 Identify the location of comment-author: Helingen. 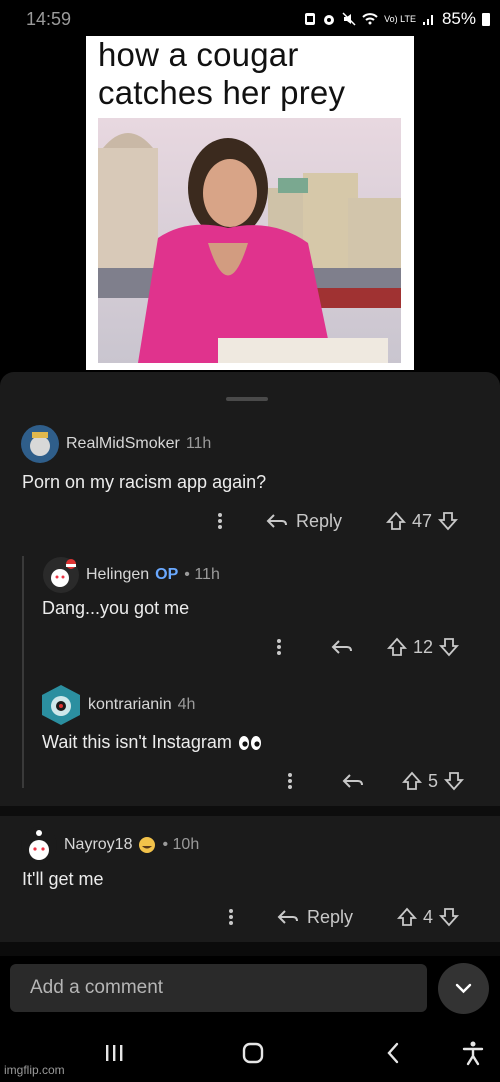
(117, 575).